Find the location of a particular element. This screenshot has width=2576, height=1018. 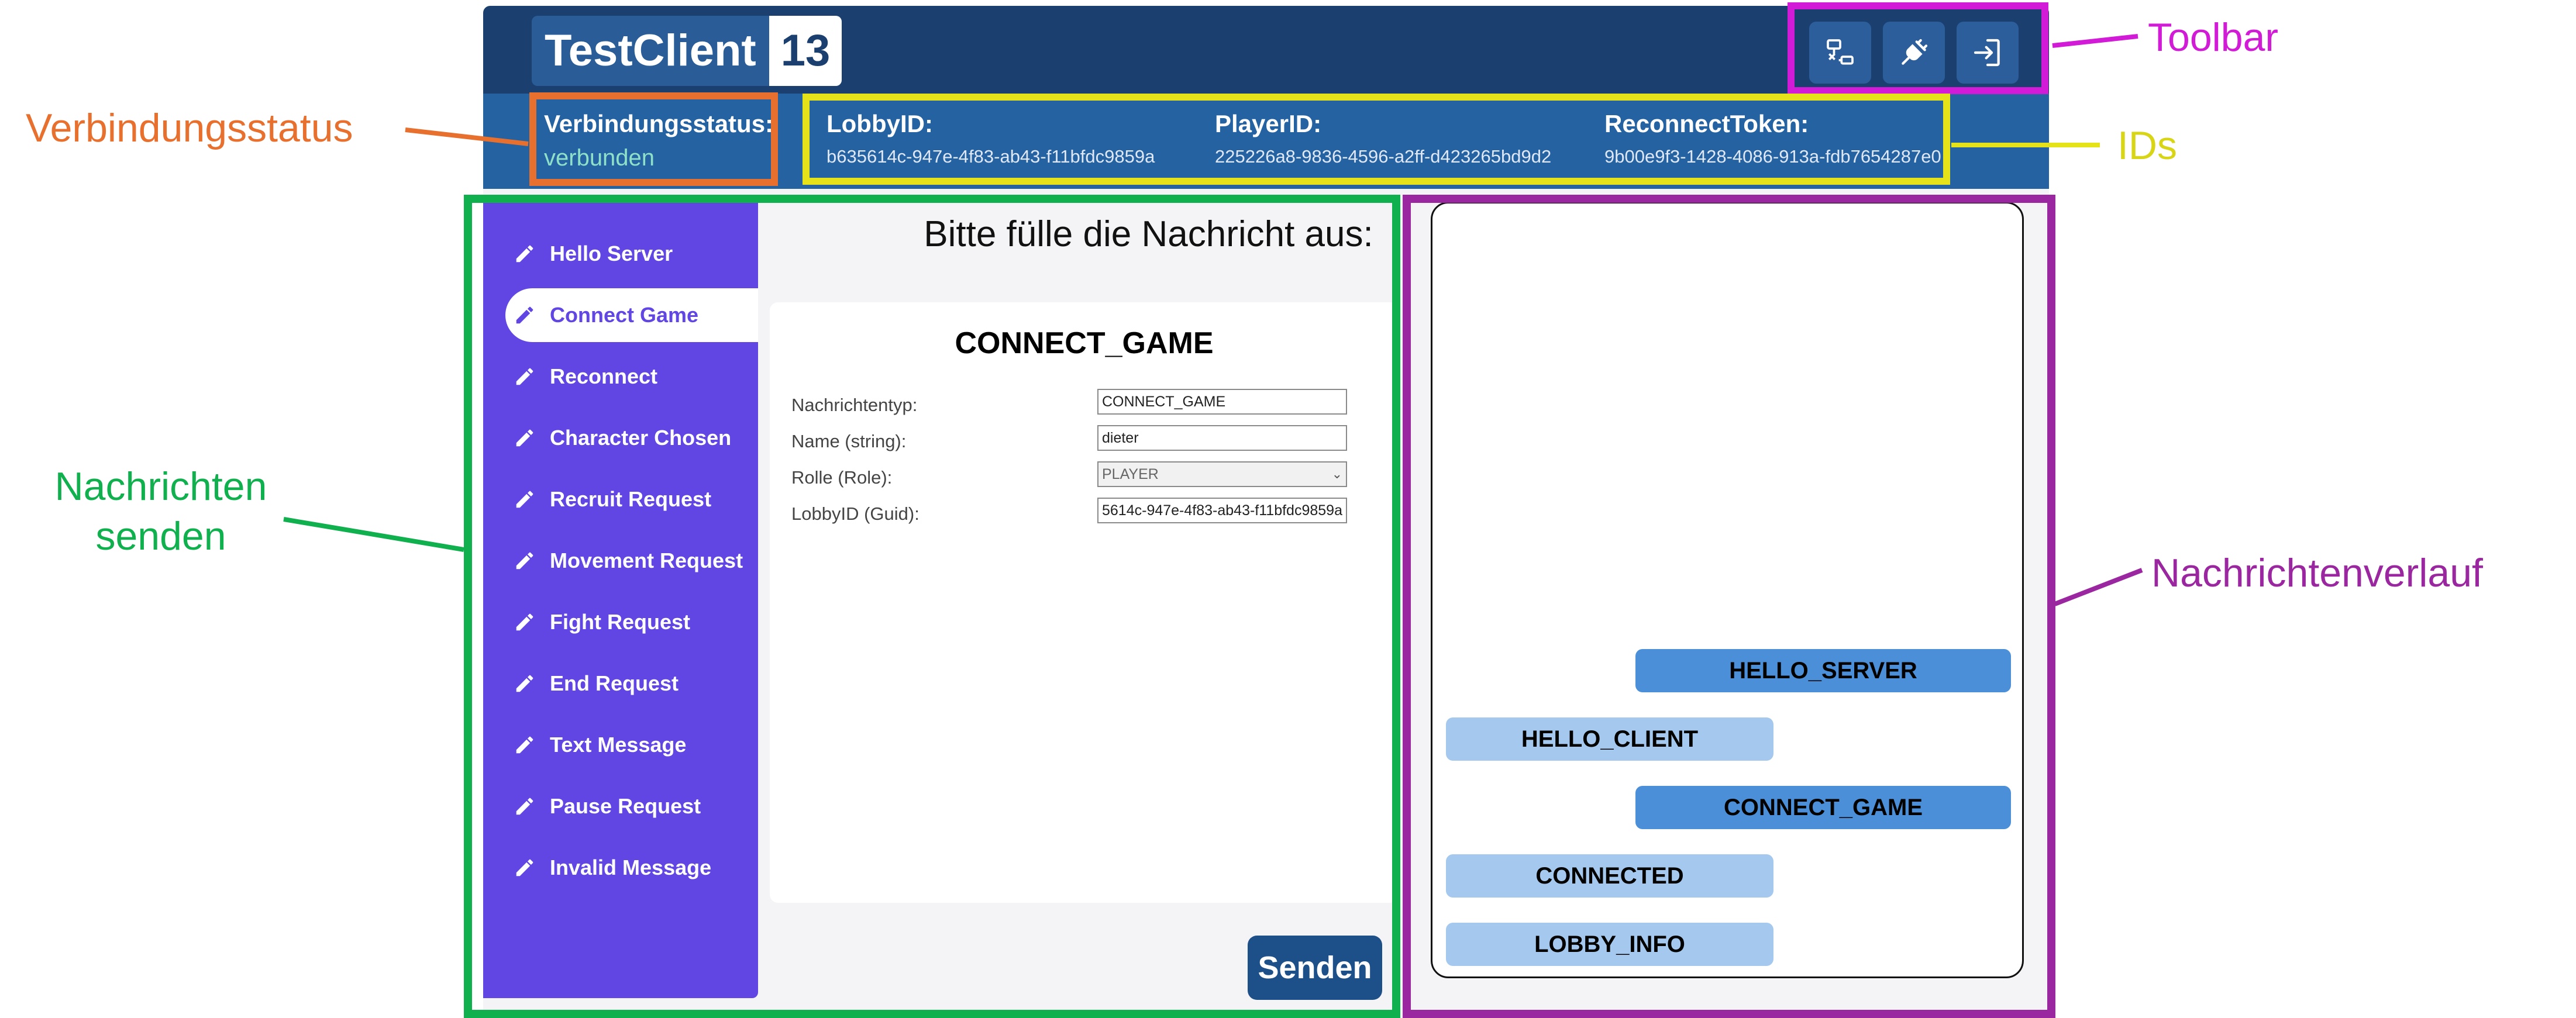

connection-status-annotation: Verbindungsstatus is located at coordinates (189, 128).